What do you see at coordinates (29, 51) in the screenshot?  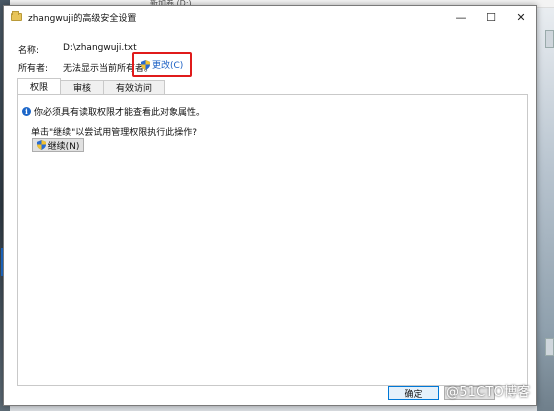 I see `name-label: 名称:` at bounding box center [29, 51].